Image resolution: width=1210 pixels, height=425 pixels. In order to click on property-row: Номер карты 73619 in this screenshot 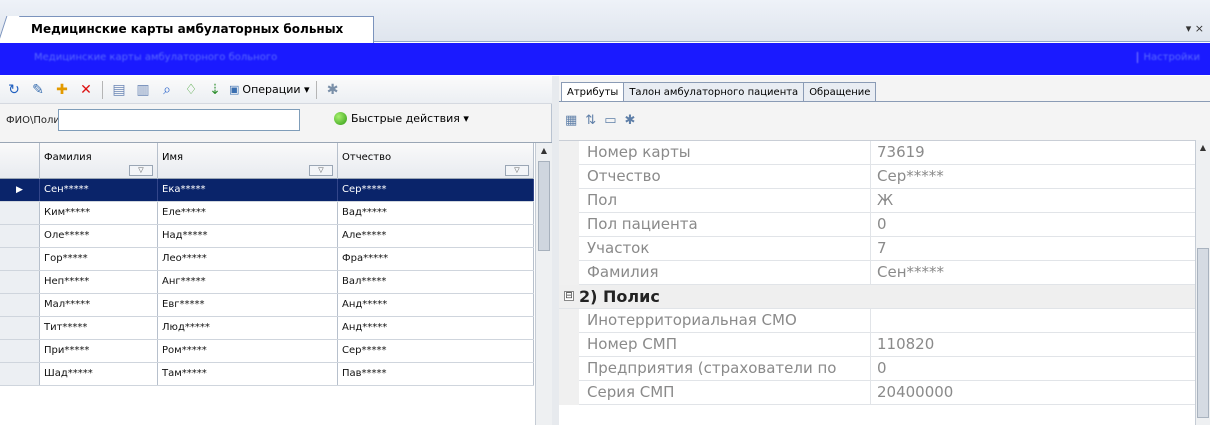, I will do `click(877, 153)`.